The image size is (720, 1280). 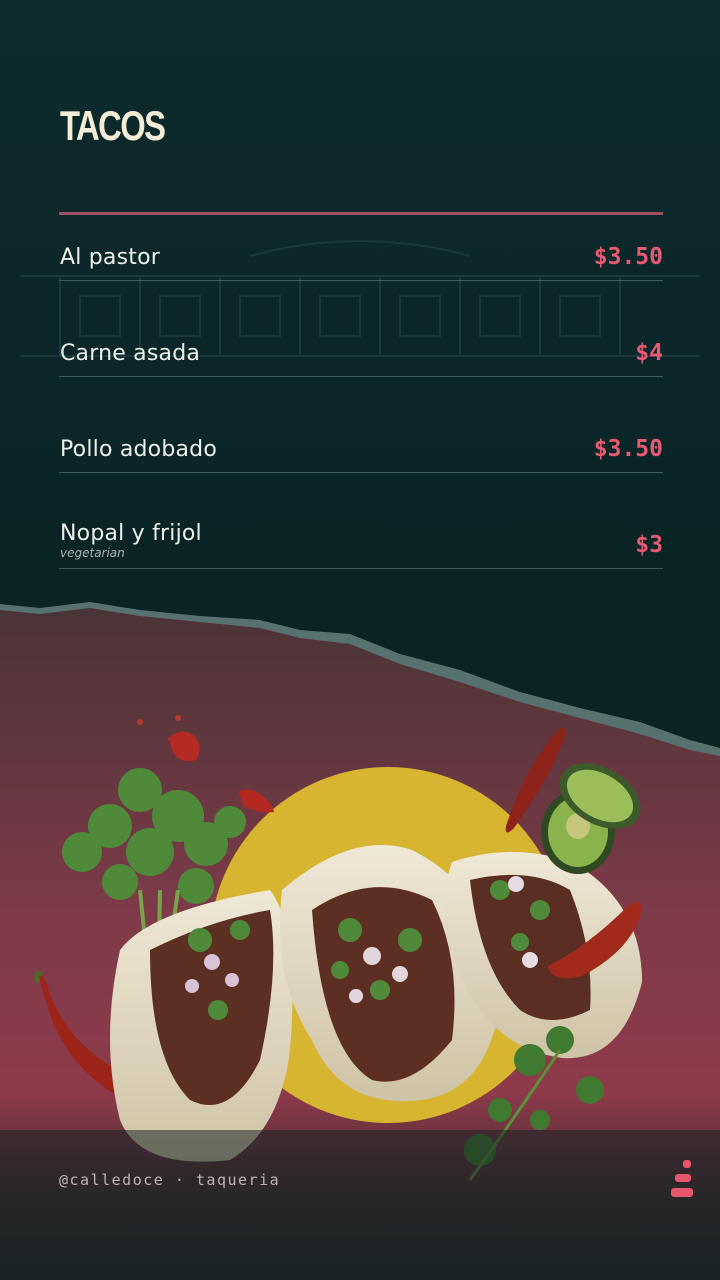 What do you see at coordinates (92, 553) in the screenshot?
I see `menu-item-note: vegetarian` at bounding box center [92, 553].